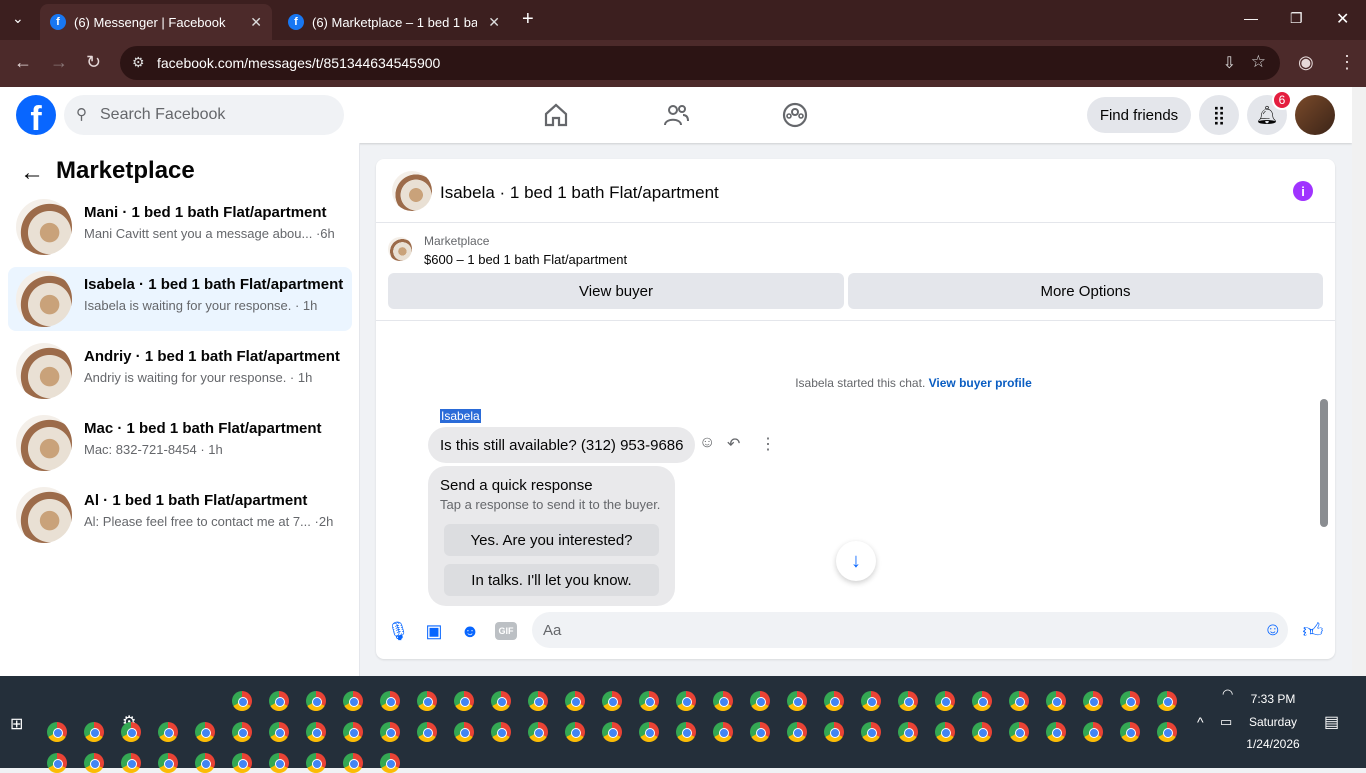  What do you see at coordinates (18, 18) in the screenshot?
I see `tab-search-icon: ⌄` at bounding box center [18, 18].